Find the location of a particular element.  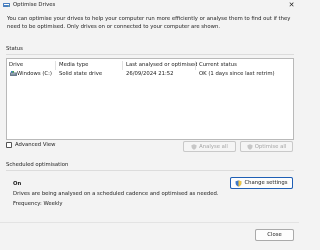

column-header-drive: Drive is located at coordinates (16, 65).